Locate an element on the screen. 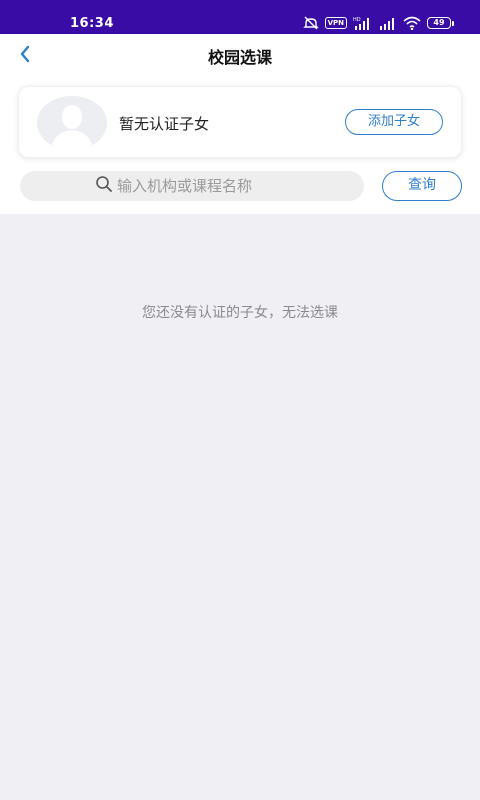  signal-icon is located at coordinates (388, 23).